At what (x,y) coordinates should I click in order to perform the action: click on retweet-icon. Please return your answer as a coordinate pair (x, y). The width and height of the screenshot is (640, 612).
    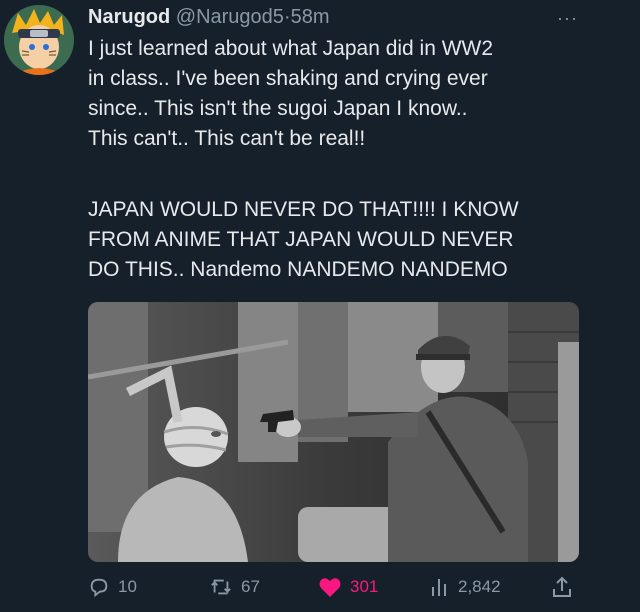
    Looking at the image, I should click on (221, 587).